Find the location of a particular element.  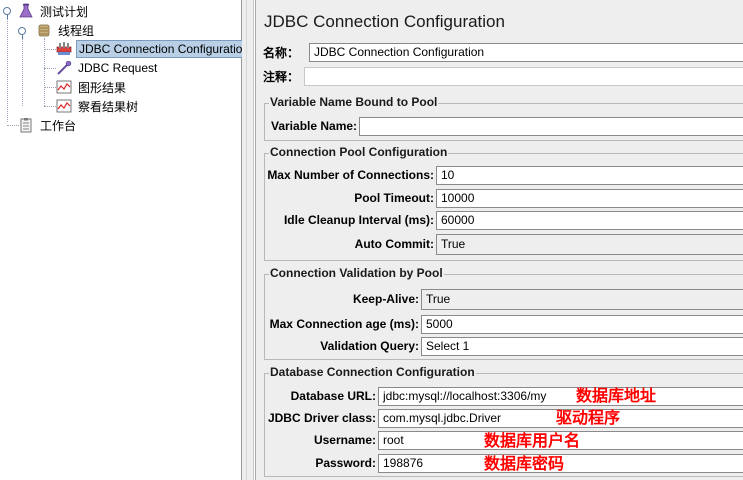

validation-query-label: Validation Query: is located at coordinates (369, 346).